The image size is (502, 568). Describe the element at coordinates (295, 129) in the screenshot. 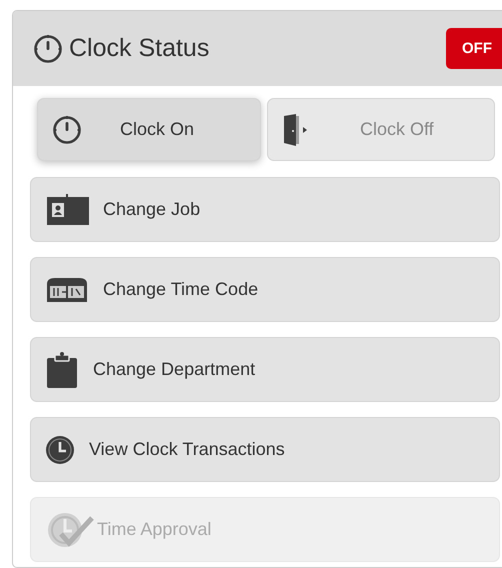

I see `door-icon` at that location.